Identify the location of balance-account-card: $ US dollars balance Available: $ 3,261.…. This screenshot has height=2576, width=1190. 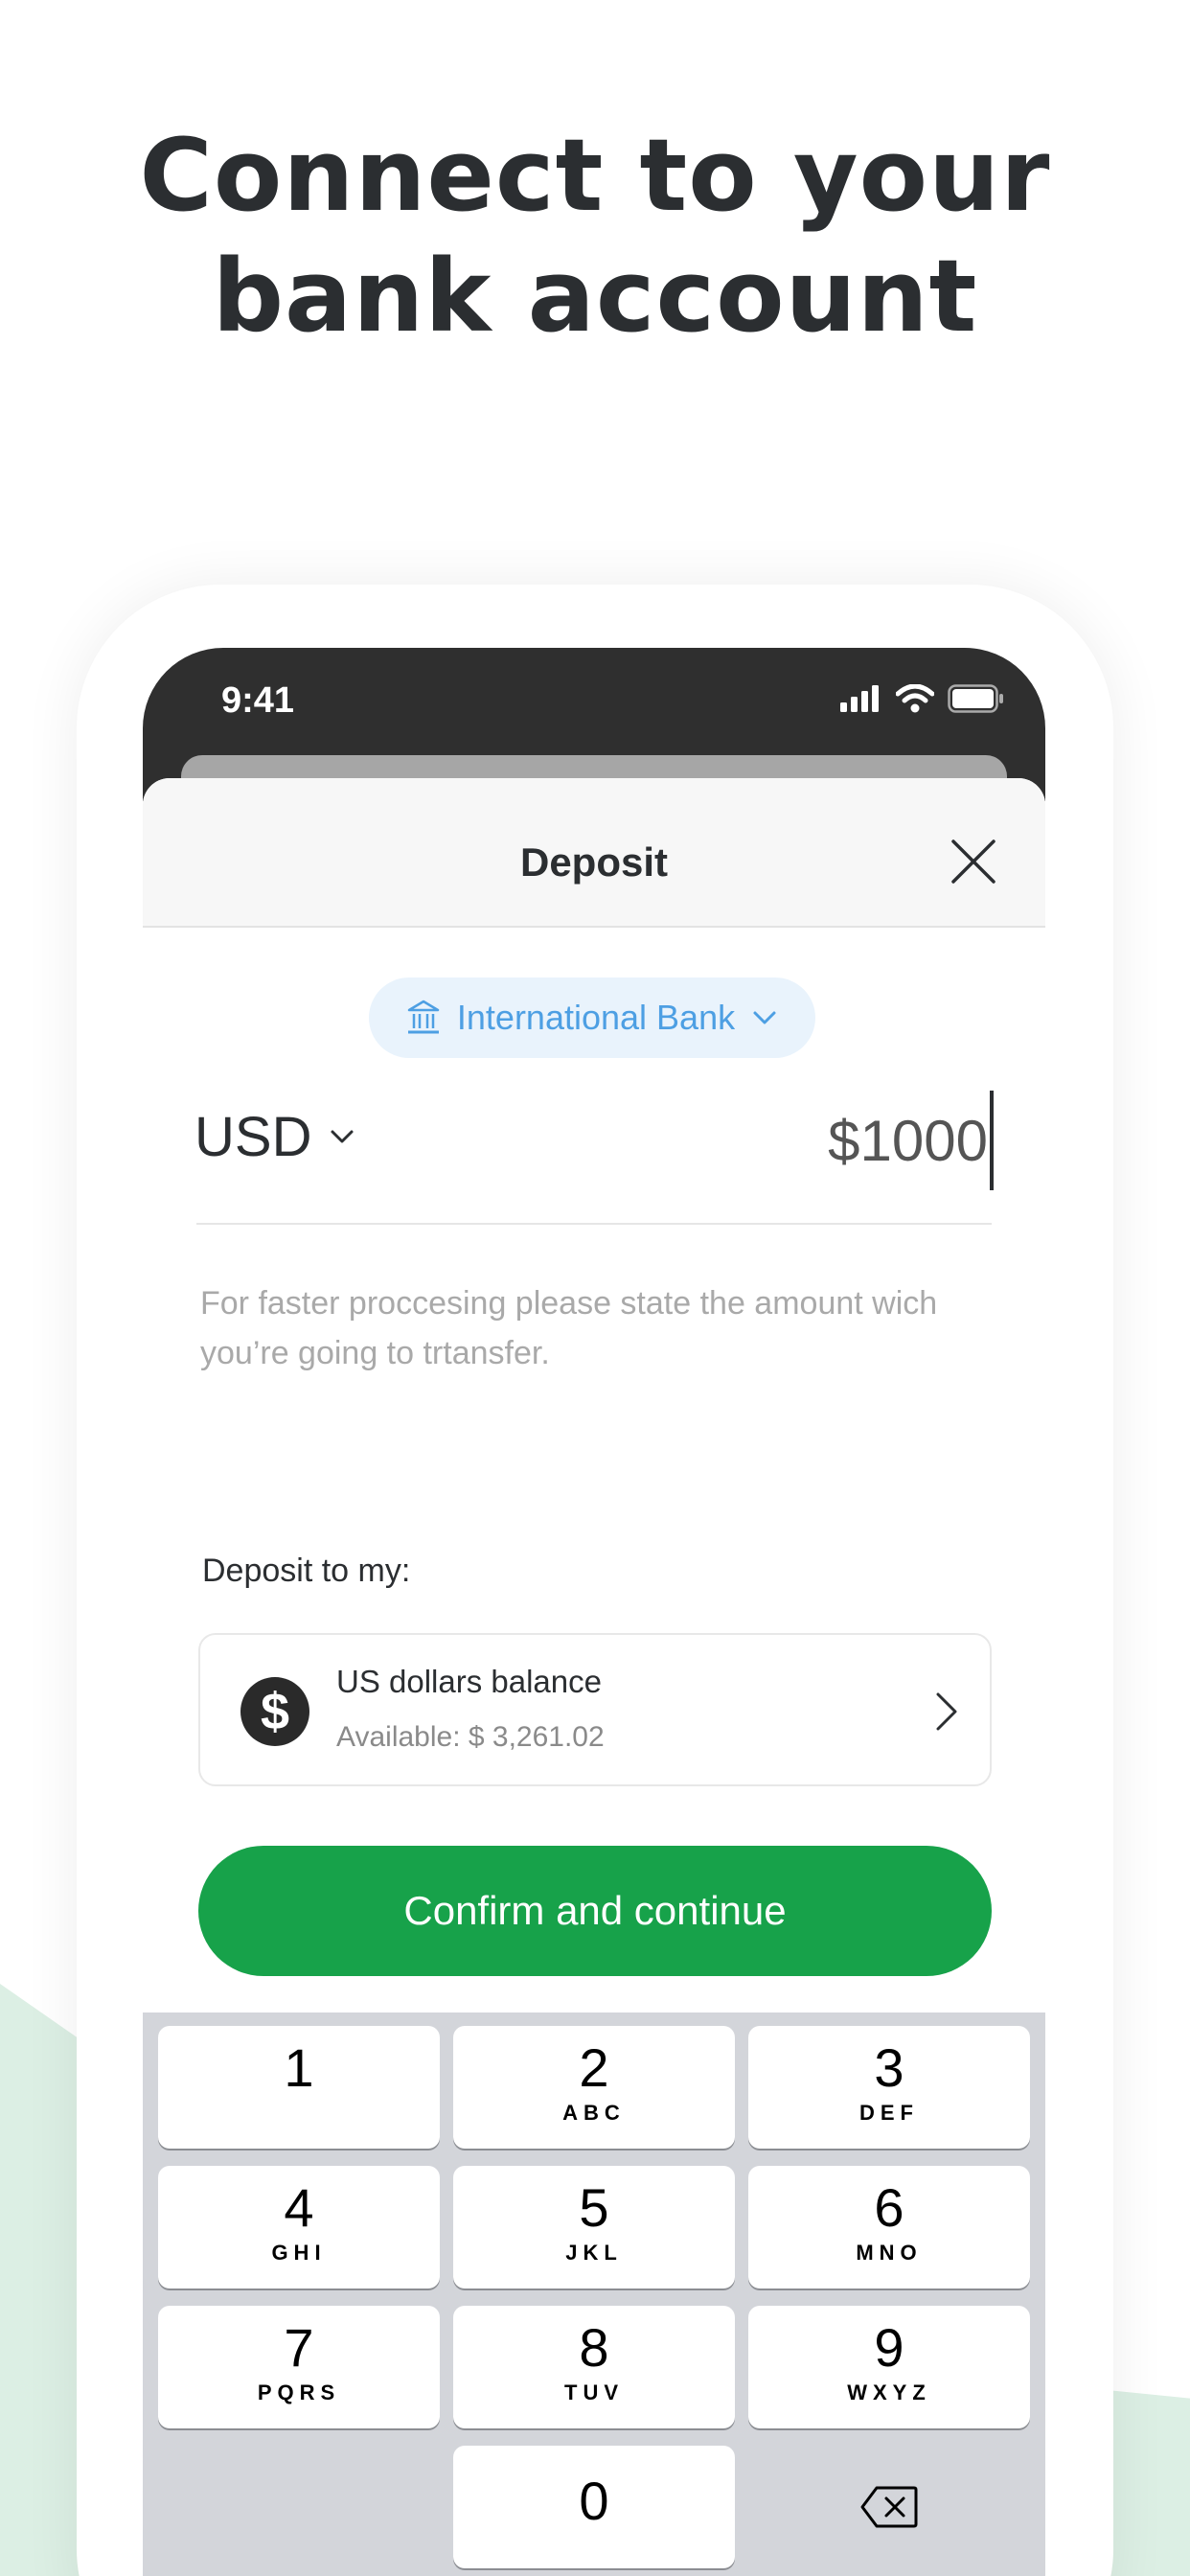
(595, 1709).